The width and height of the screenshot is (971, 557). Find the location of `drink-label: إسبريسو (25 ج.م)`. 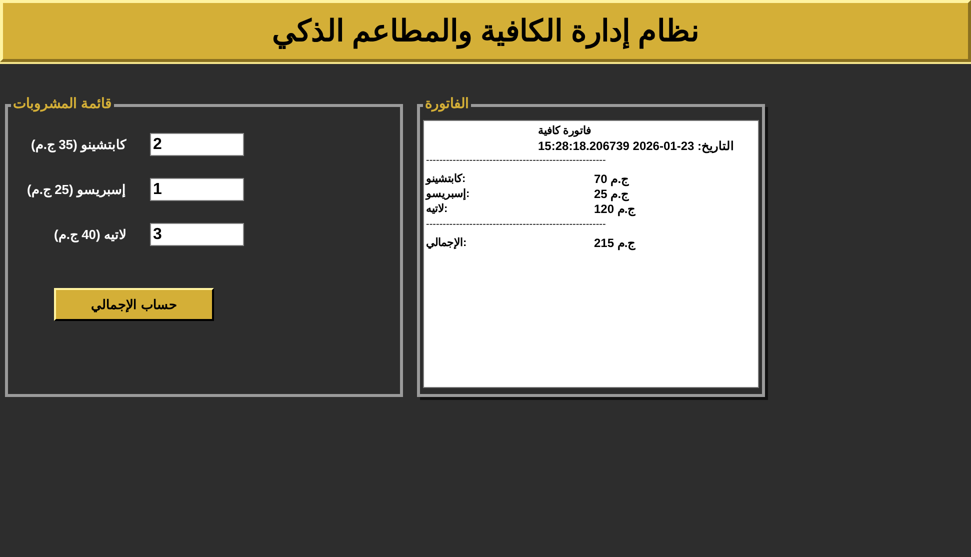

drink-label: إسبريسو (25 ج.م) is located at coordinates (76, 189).